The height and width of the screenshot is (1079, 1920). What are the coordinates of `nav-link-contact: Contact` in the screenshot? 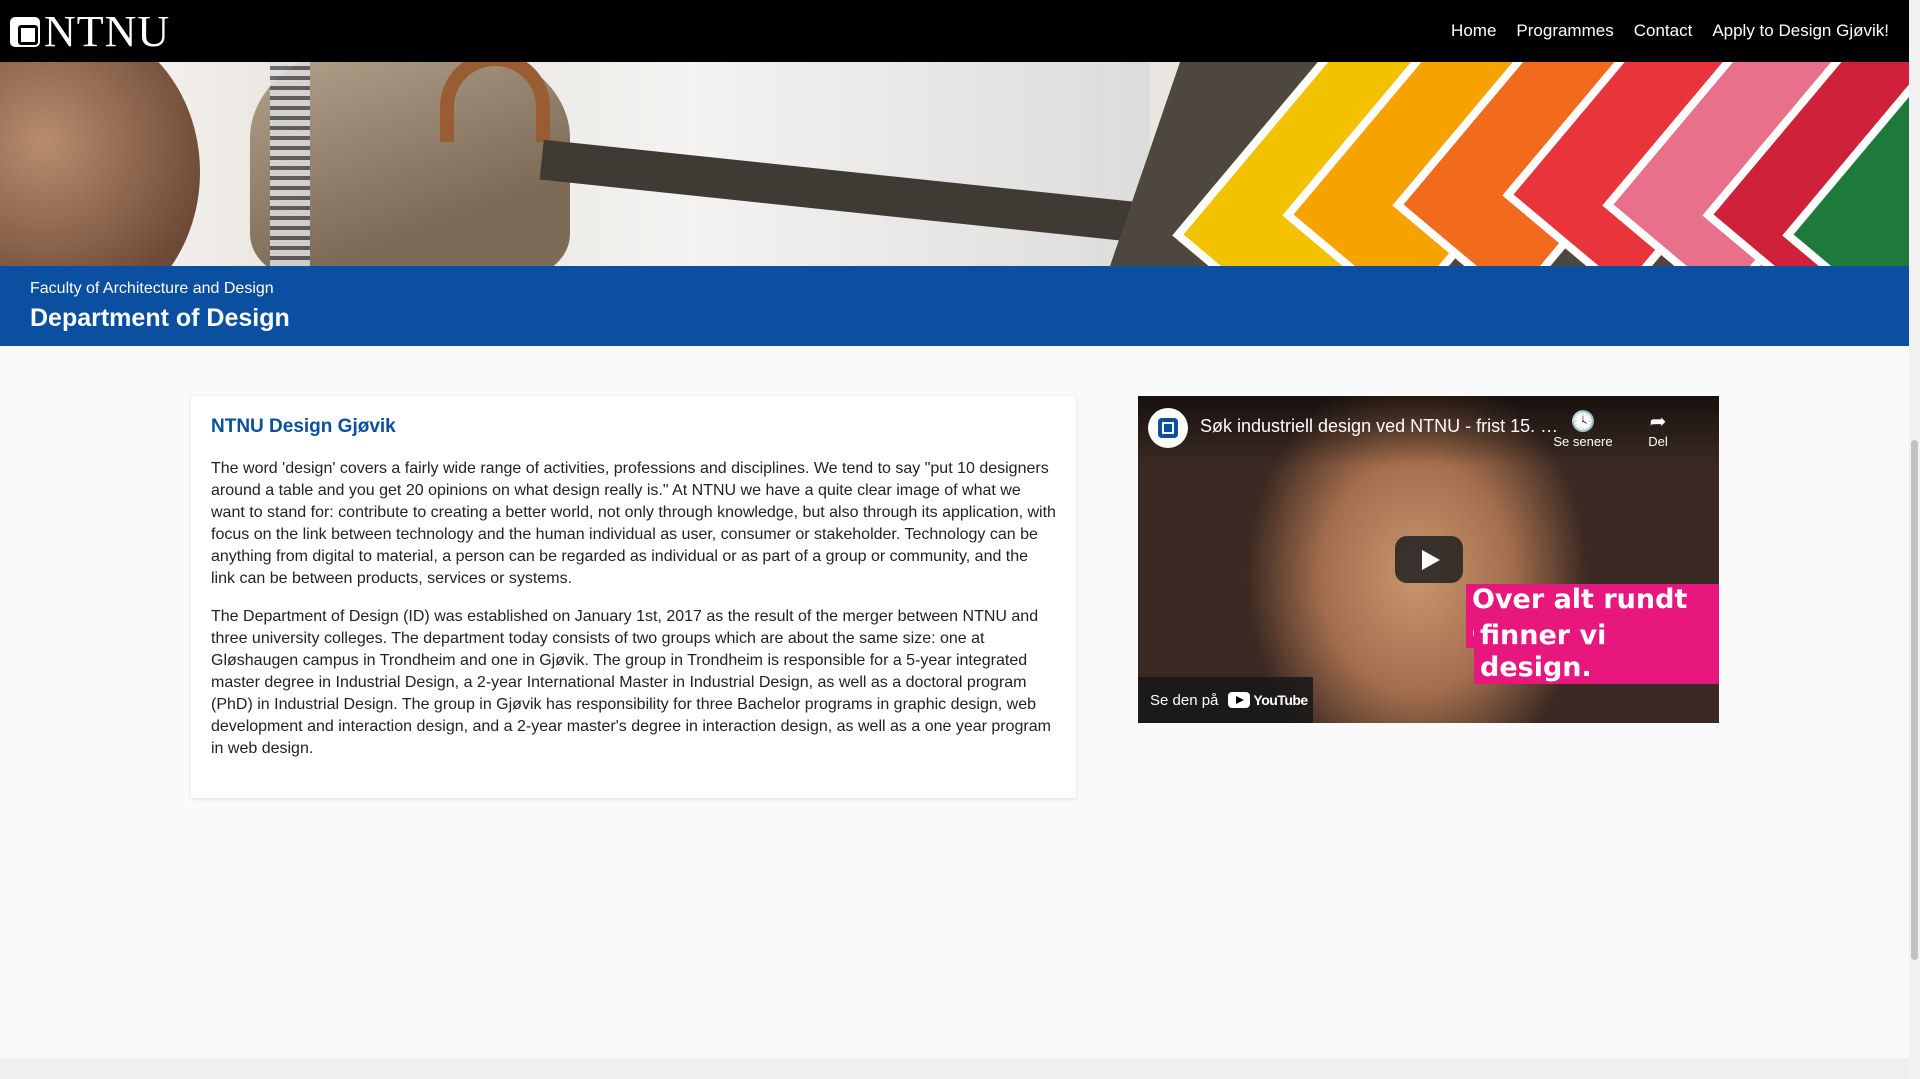 It's located at (1663, 31).